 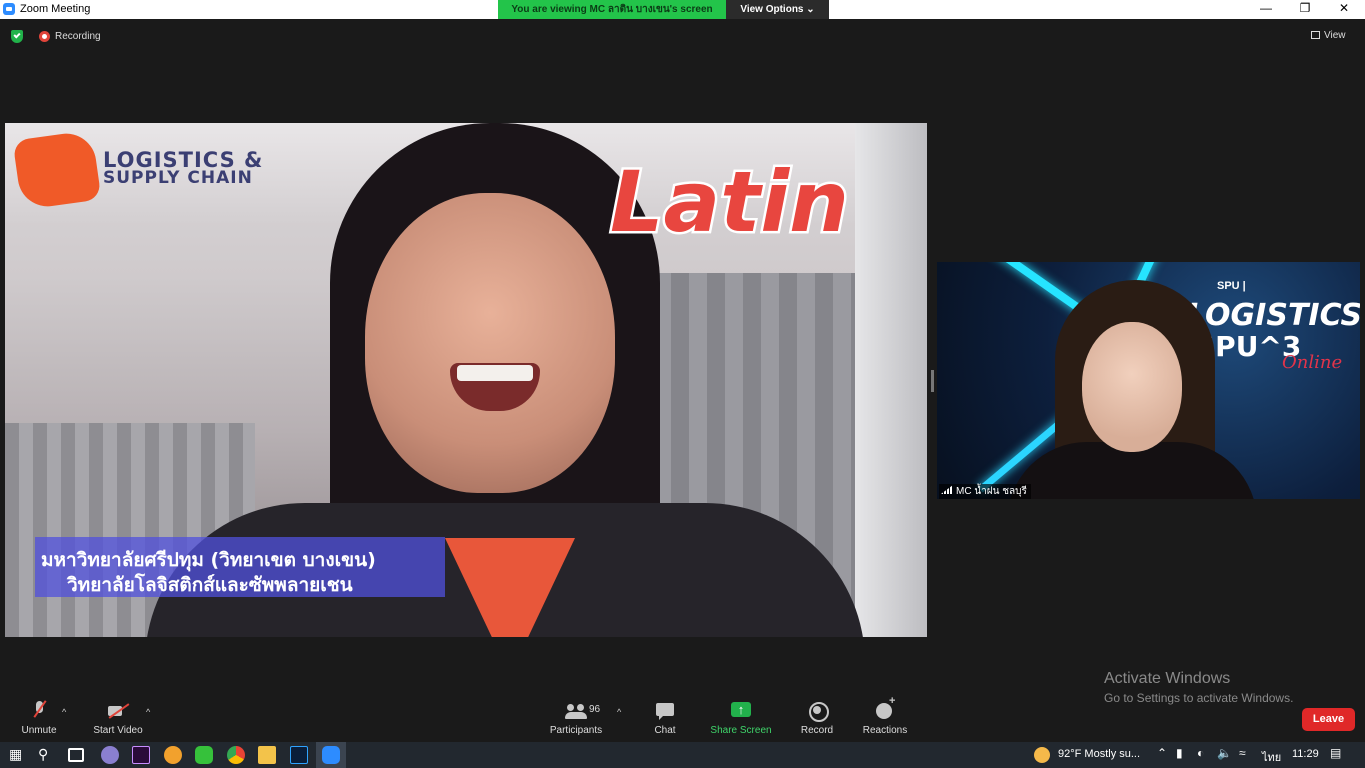 What do you see at coordinates (173, 755) in the screenshot?
I see `browser-icon` at bounding box center [173, 755].